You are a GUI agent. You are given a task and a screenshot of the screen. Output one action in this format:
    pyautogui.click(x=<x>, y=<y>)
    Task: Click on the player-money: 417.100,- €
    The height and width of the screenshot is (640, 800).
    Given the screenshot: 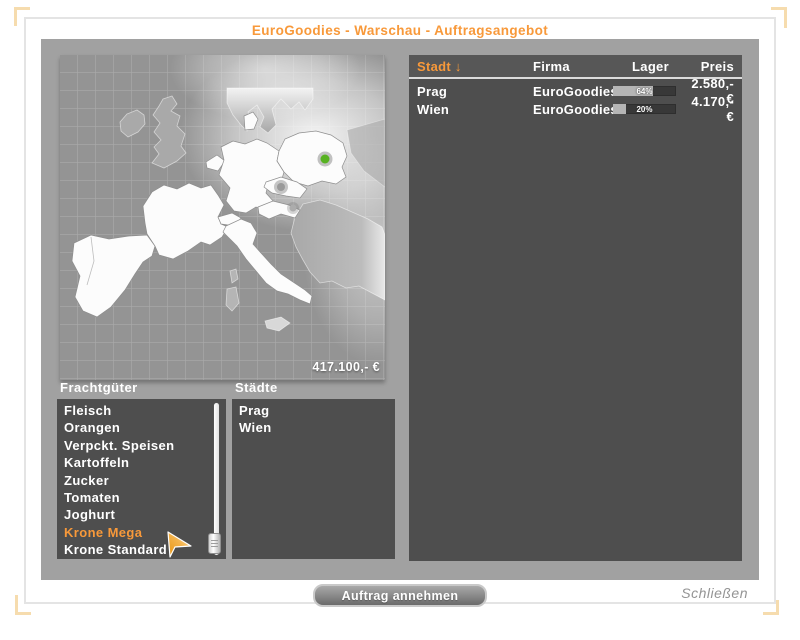 What is the action you would take?
    pyautogui.click(x=346, y=367)
    